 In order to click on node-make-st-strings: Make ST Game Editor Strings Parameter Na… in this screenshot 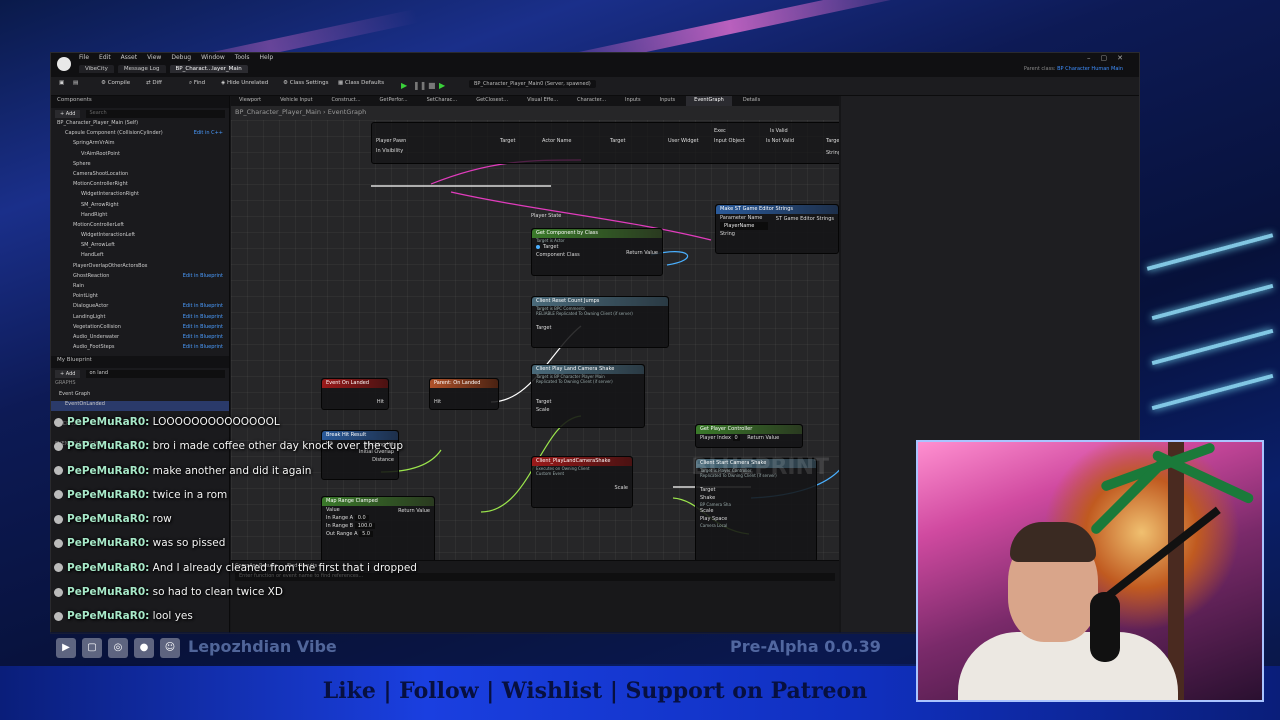, I will do `click(777, 229)`.